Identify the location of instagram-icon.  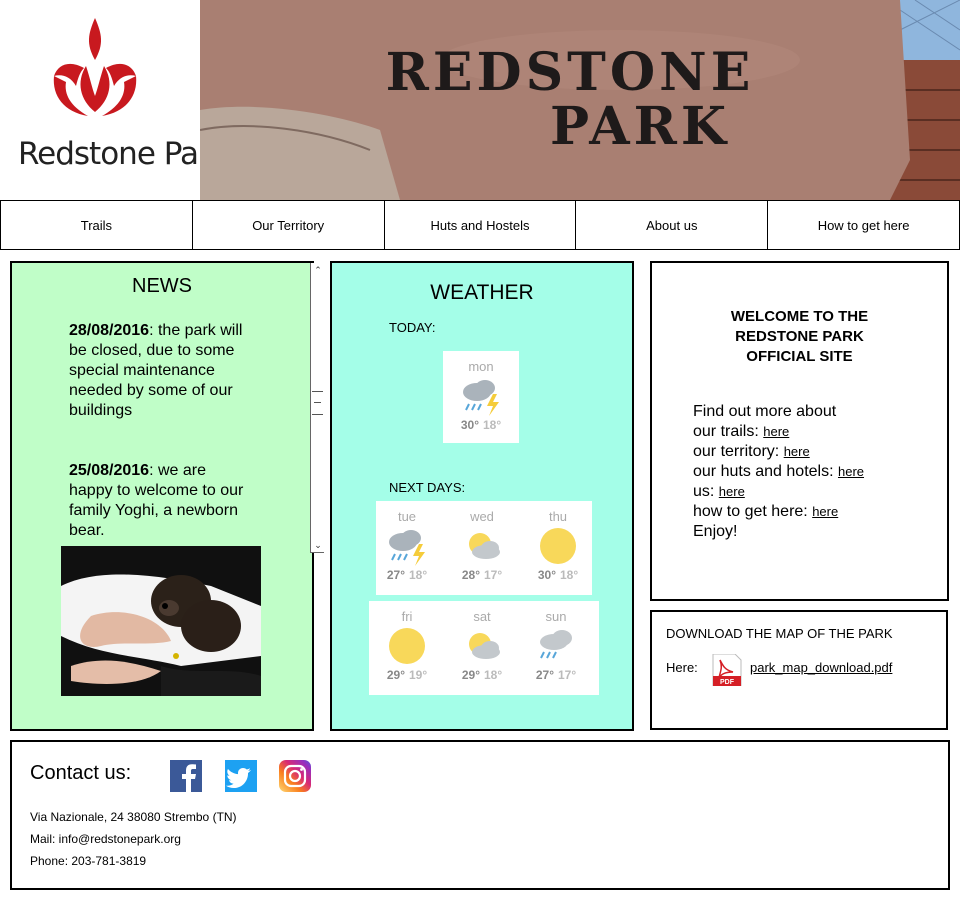
(295, 776).